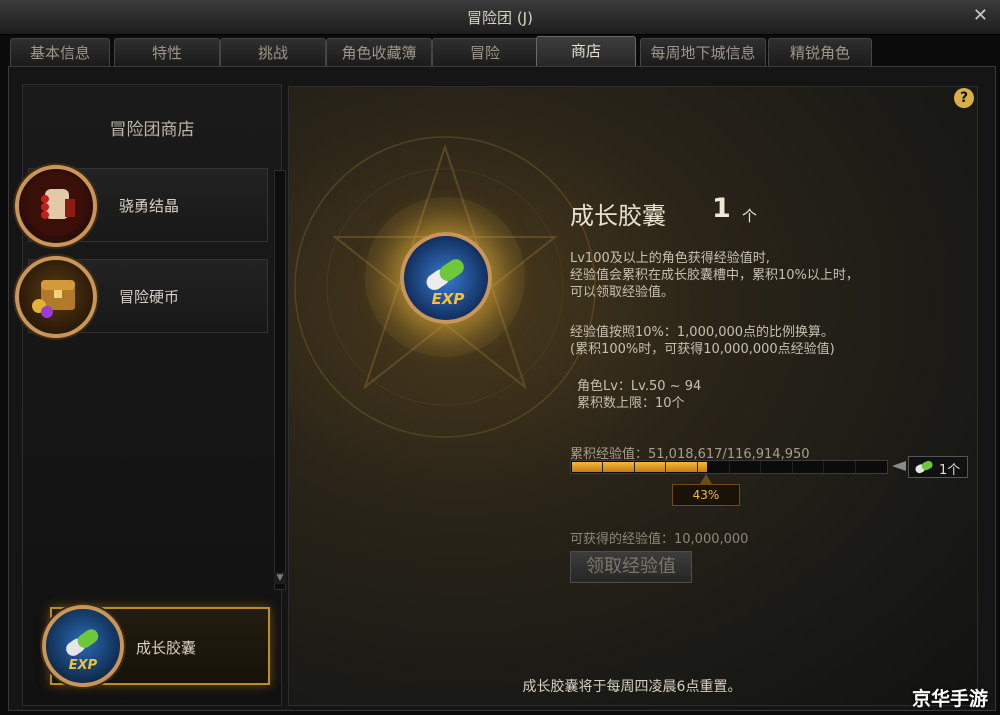  Describe the element at coordinates (659, 539) in the screenshot. I see `obtainable-exp-label: 可获得的经验值：10,000,000` at that location.